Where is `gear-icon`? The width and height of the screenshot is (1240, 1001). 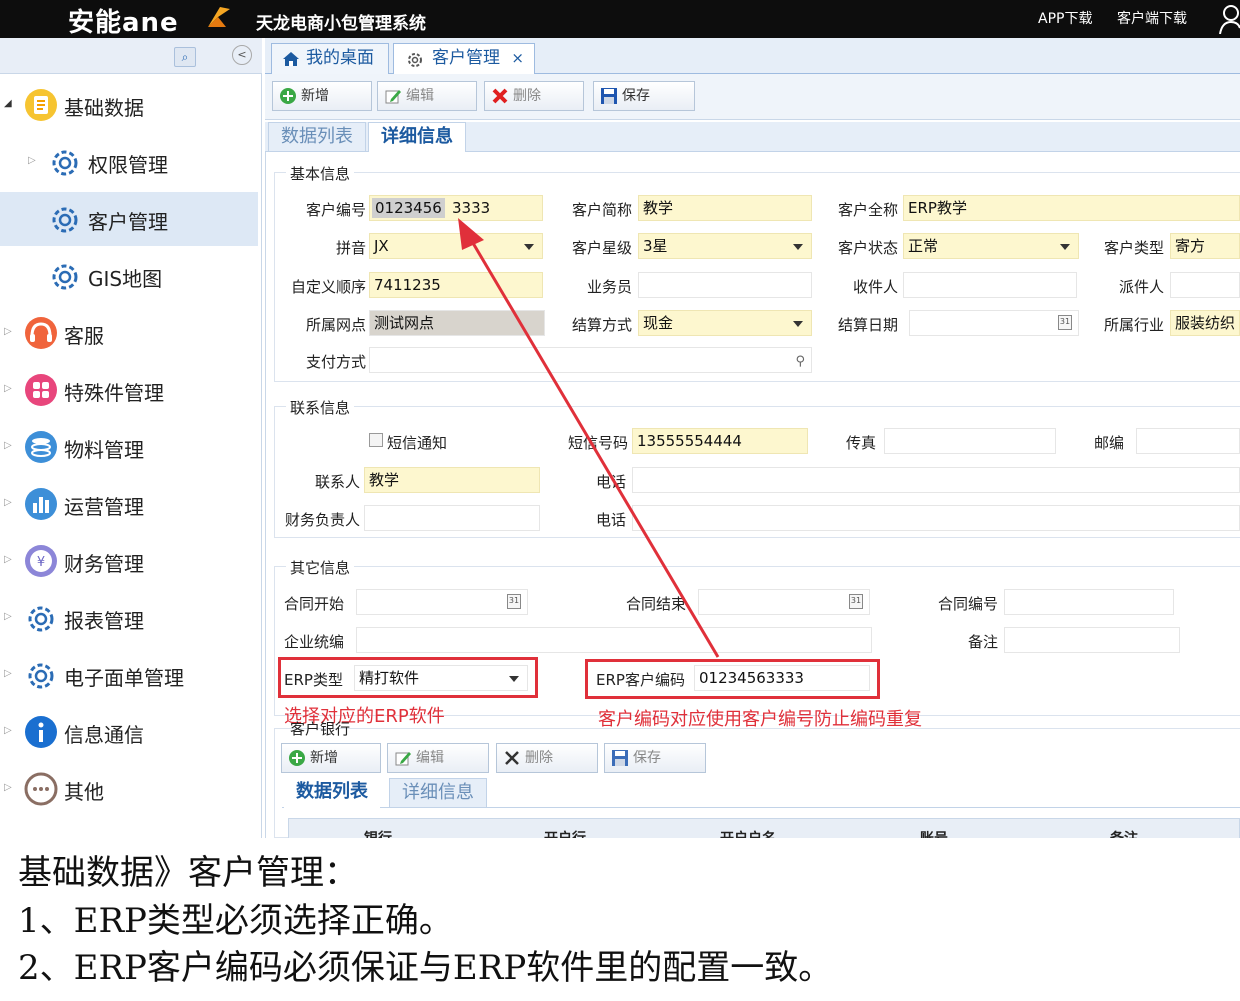
gear-icon is located at coordinates (41, 676).